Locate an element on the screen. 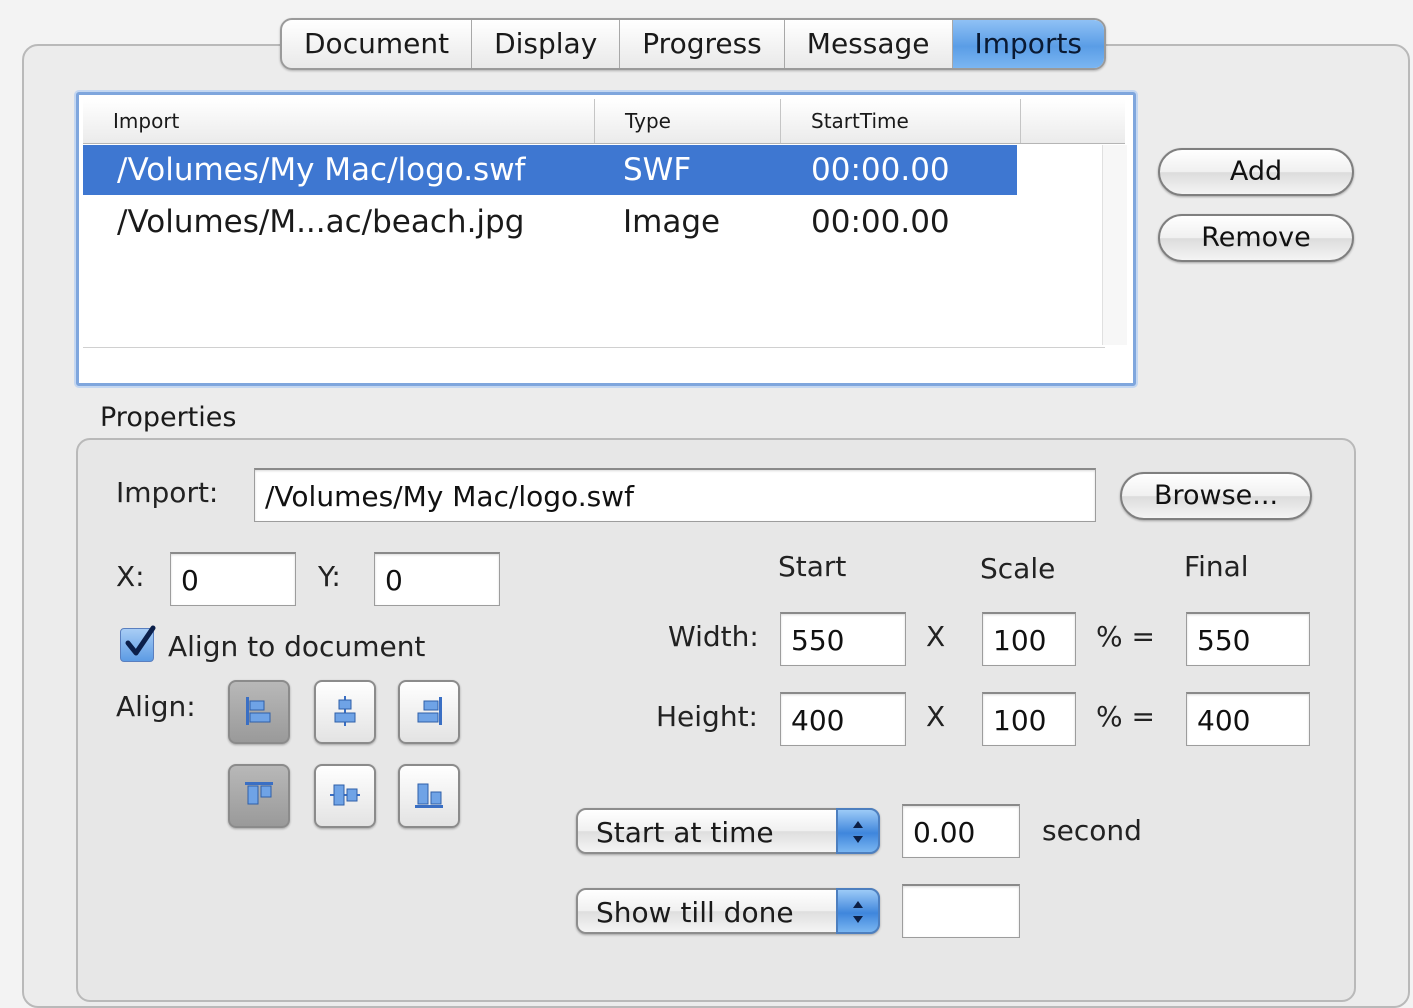 This screenshot has height=1008, width=1413. tab-progress: Progress is located at coordinates (702, 44).